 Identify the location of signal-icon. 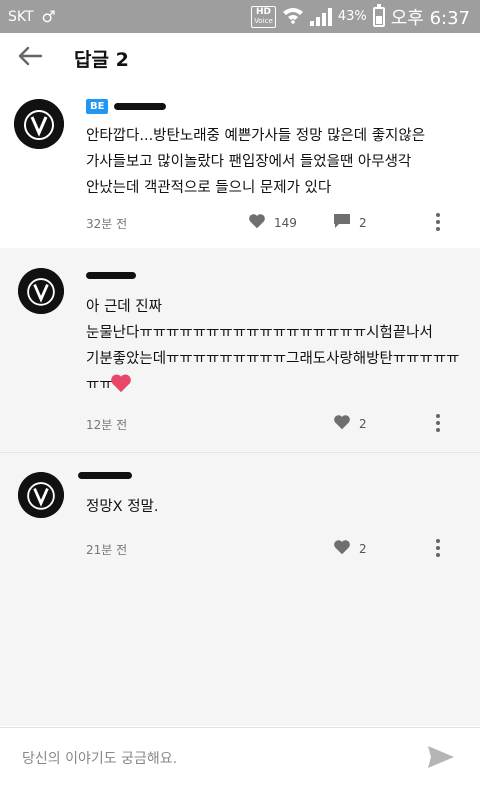
(320, 16).